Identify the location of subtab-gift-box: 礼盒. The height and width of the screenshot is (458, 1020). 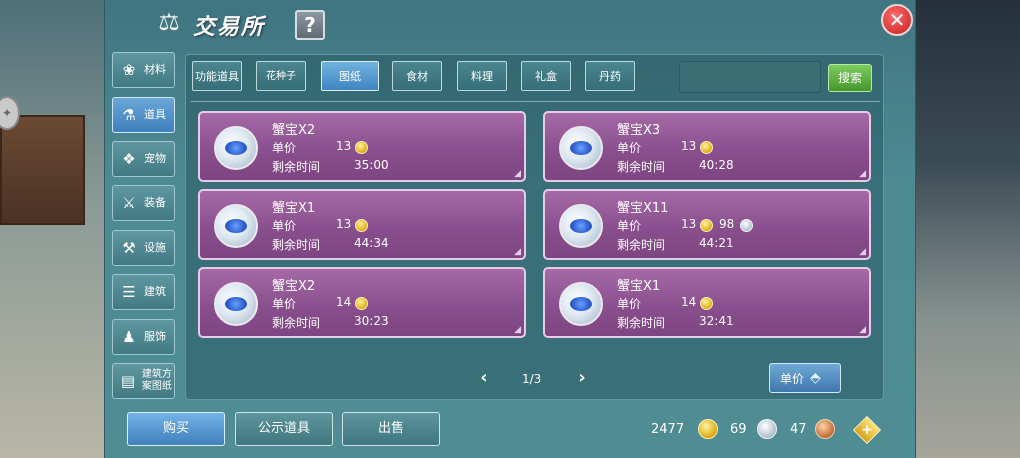
(546, 76).